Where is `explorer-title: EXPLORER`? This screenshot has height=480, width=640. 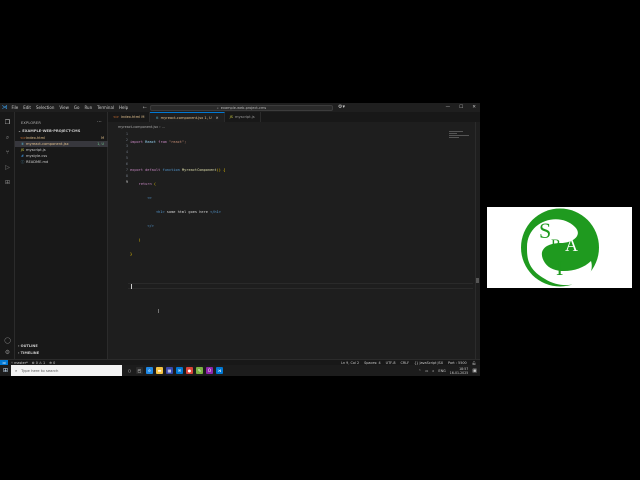
explorer-title: EXPLORER is located at coordinates (31, 123).